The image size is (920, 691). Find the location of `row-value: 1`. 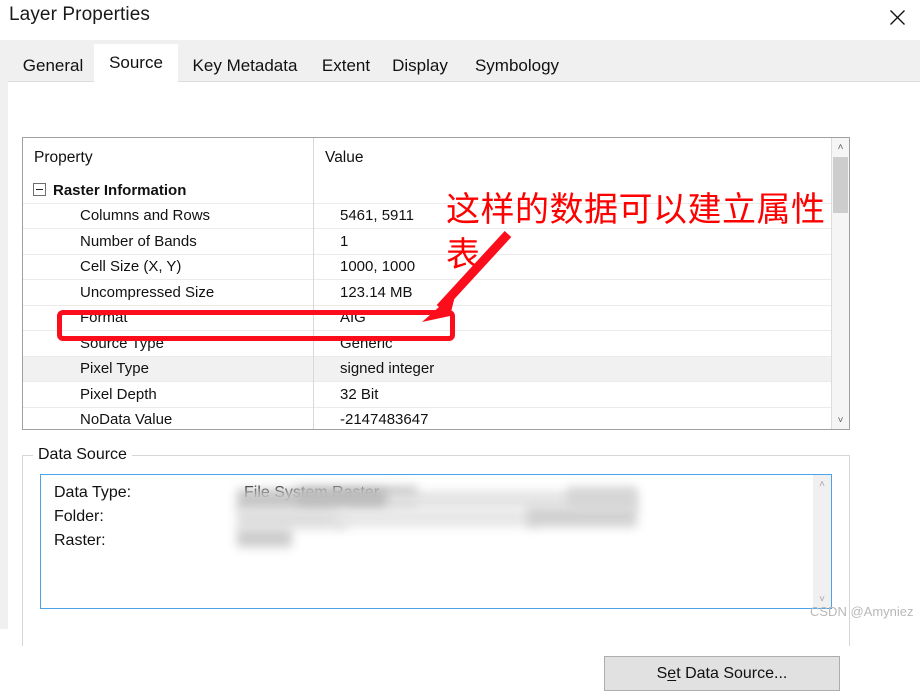

row-value: 1 is located at coordinates (344, 241).